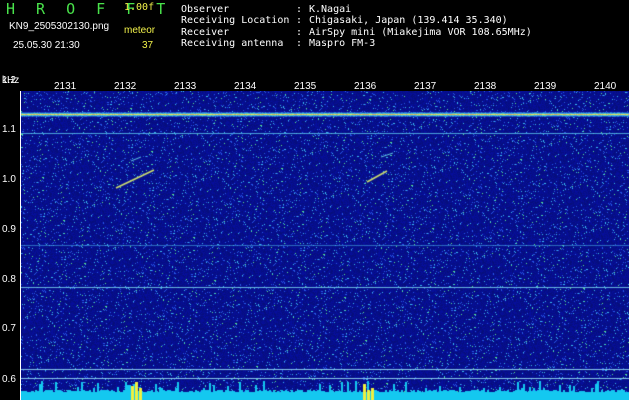 The width and height of the screenshot is (629, 400). What do you see at coordinates (140, 30) in the screenshot?
I see `detection-label: meteor` at bounding box center [140, 30].